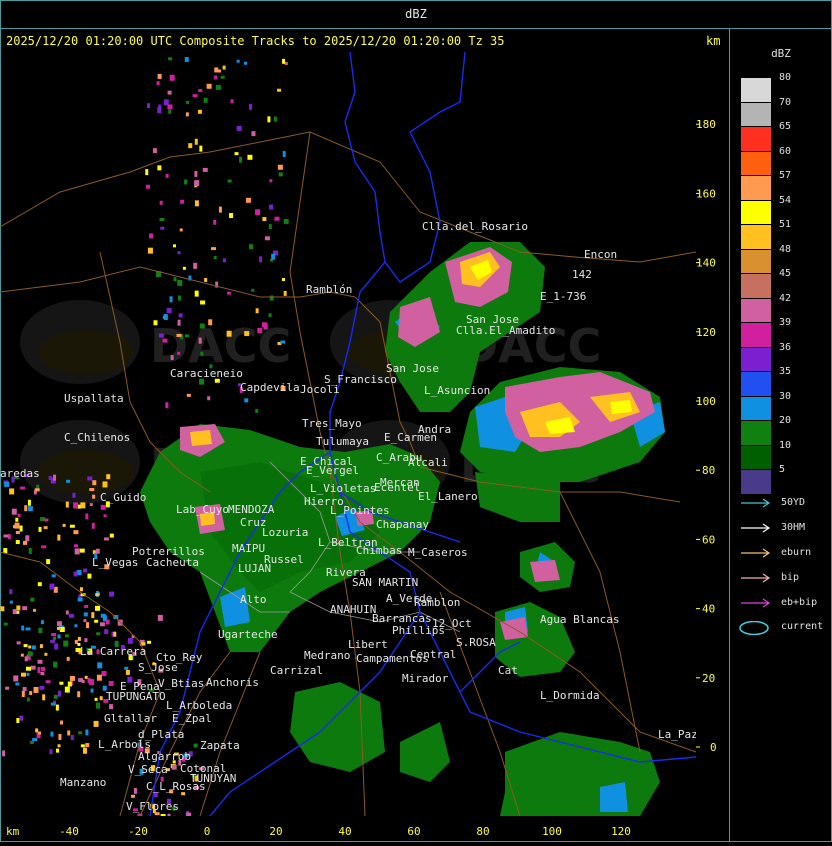 The image size is (832, 846). What do you see at coordinates (756, 528) in the screenshot?
I see `track-arrow-icon` at bounding box center [756, 528].